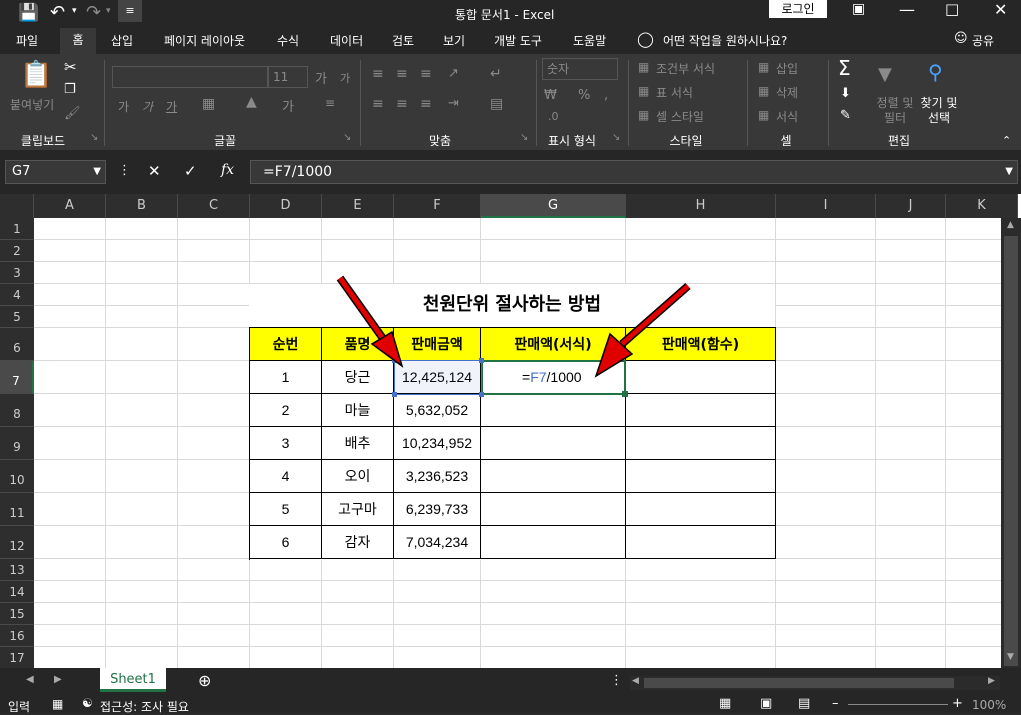 This screenshot has height=715, width=1021. I want to click on formula-input: =F7/1000 ▼, so click(634, 172).